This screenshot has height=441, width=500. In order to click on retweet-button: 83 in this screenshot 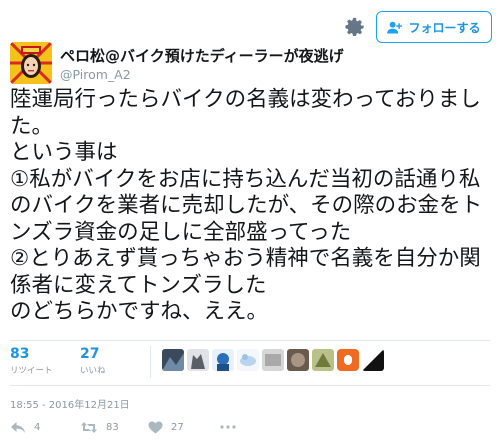, I will do `click(99, 427)`.